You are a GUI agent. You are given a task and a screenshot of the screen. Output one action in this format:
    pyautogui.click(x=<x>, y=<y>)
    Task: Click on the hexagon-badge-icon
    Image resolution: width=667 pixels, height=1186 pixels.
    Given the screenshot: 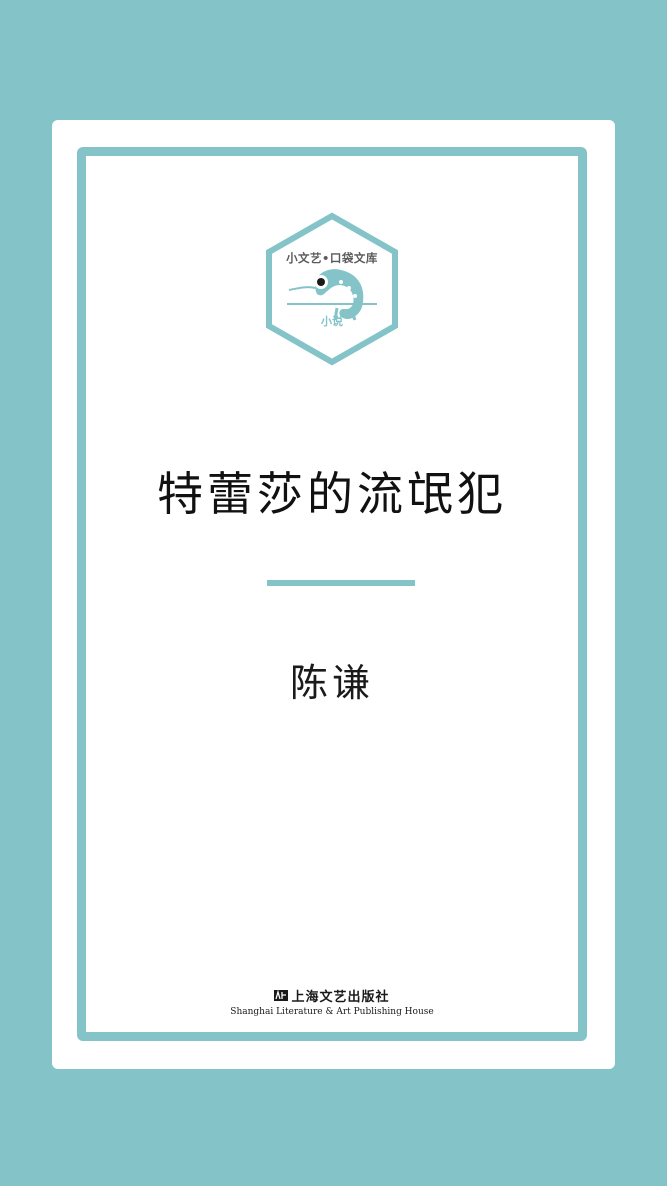 What is the action you would take?
    pyautogui.click(x=332, y=289)
    